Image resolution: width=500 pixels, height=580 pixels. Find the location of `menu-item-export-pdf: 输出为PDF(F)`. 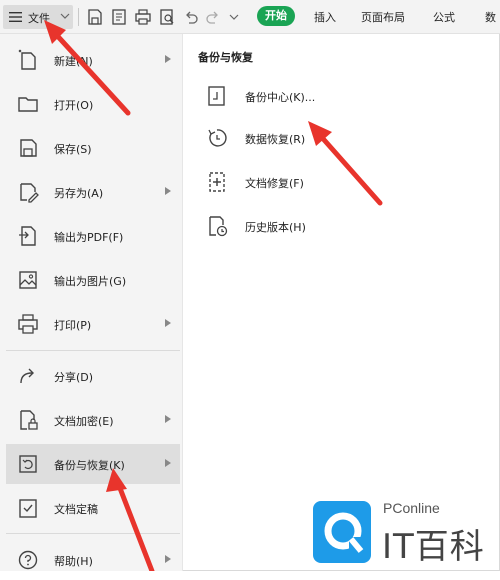

menu-item-export-pdf: 输出为PDF(F) is located at coordinates (93, 236).